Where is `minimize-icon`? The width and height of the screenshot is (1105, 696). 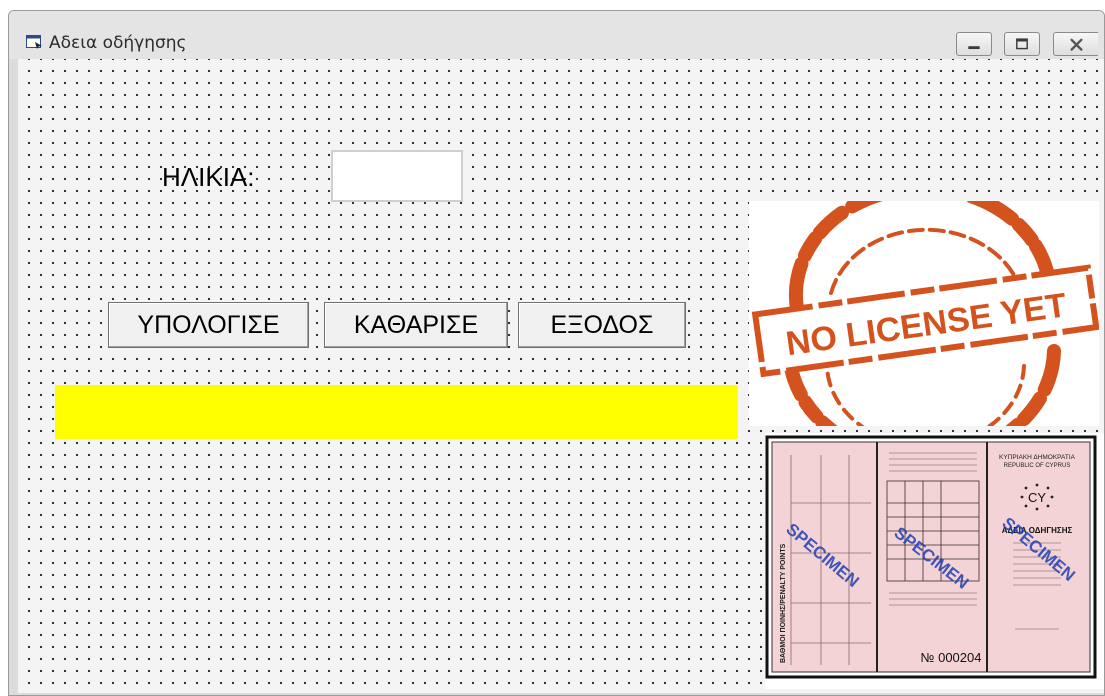
minimize-icon is located at coordinates (974, 48).